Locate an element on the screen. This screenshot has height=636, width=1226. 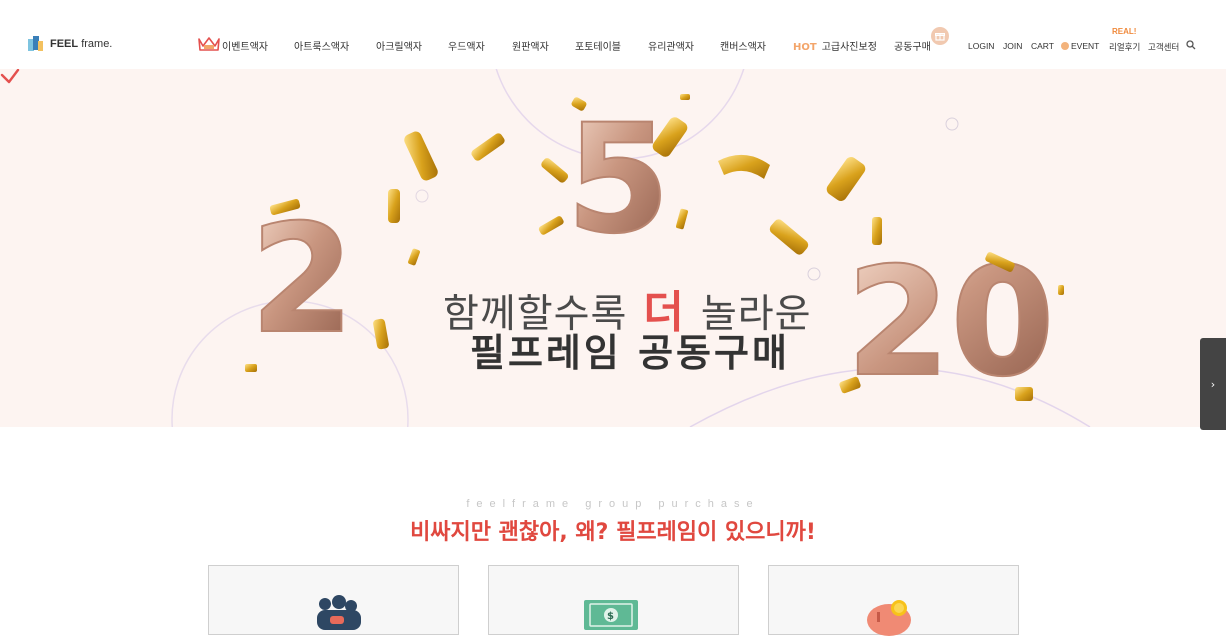
gift-icon is located at coordinates (940, 36).